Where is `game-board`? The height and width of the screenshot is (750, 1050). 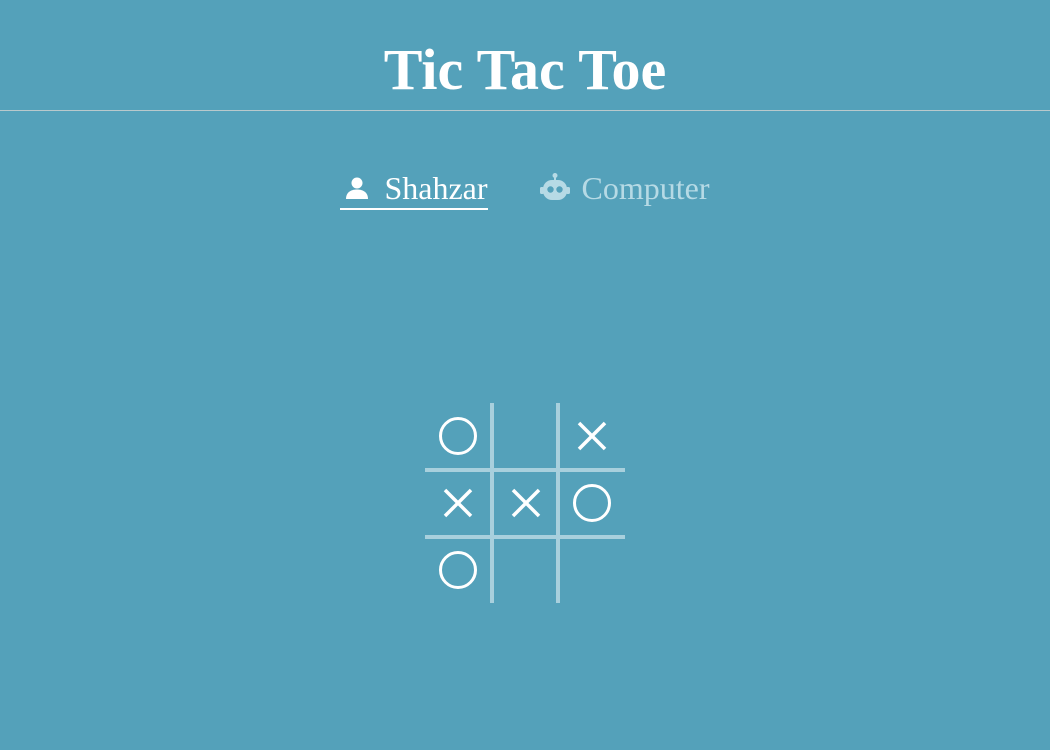 game-board is located at coordinates (525, 503).